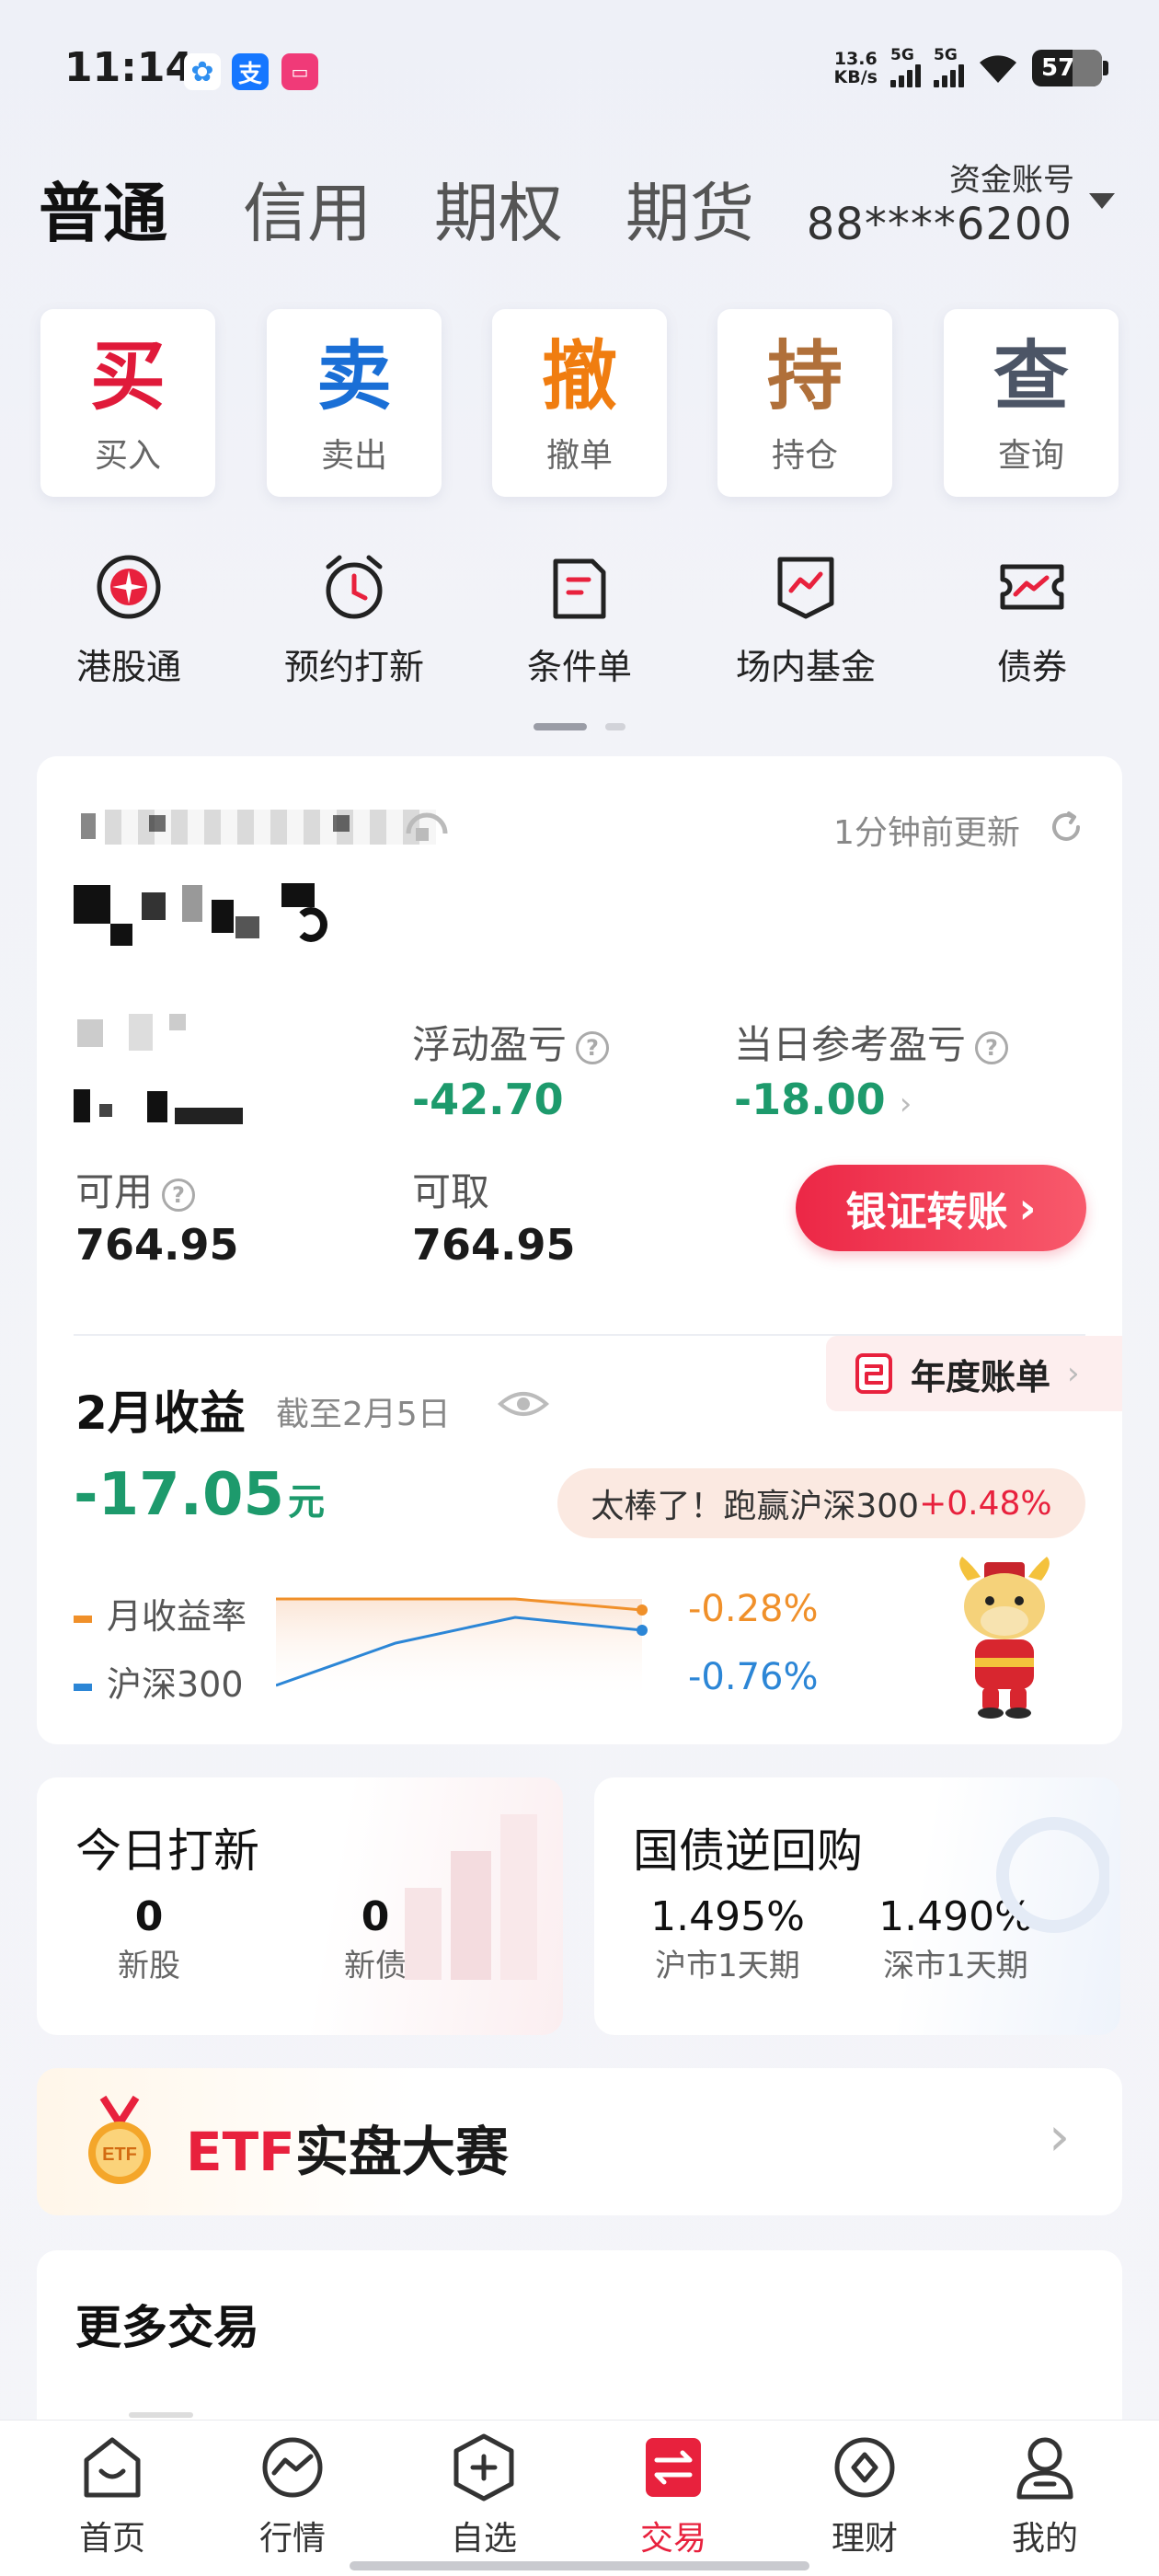 This screenshot has width=1159, height=2576. Describe the element at coordinates (579, 667) in the screenshot. I see `shortcut-condition-label: 条件单` at that location.